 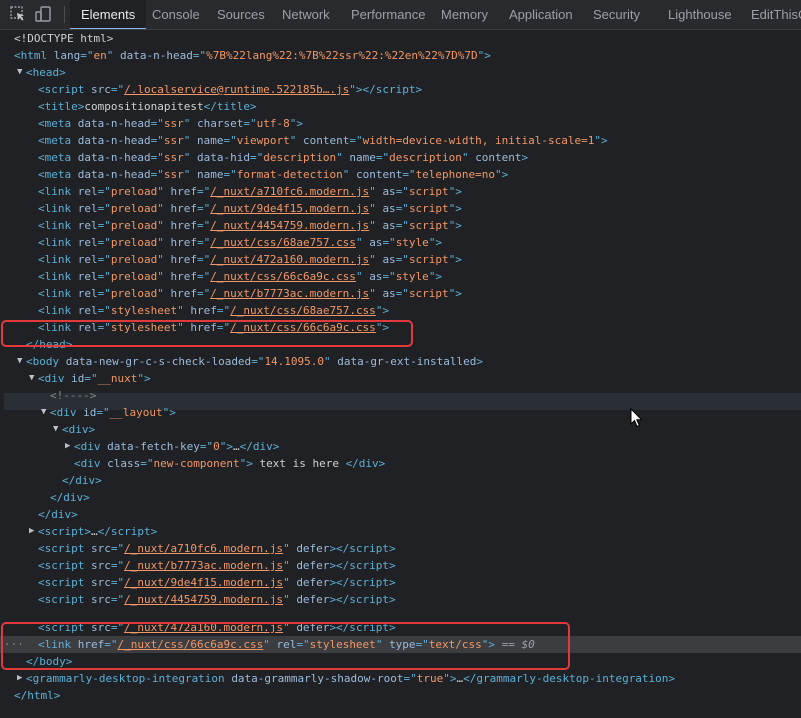 I want to click on script-src-link: /_nuxt/9de4f15.modern.js, so click(x=203, y=582).